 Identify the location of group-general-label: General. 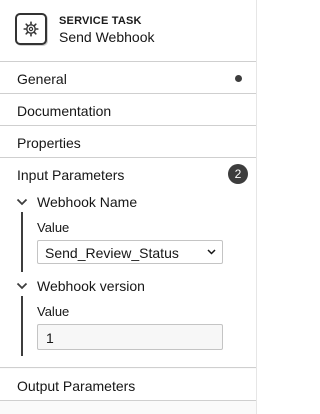
(42, 79).